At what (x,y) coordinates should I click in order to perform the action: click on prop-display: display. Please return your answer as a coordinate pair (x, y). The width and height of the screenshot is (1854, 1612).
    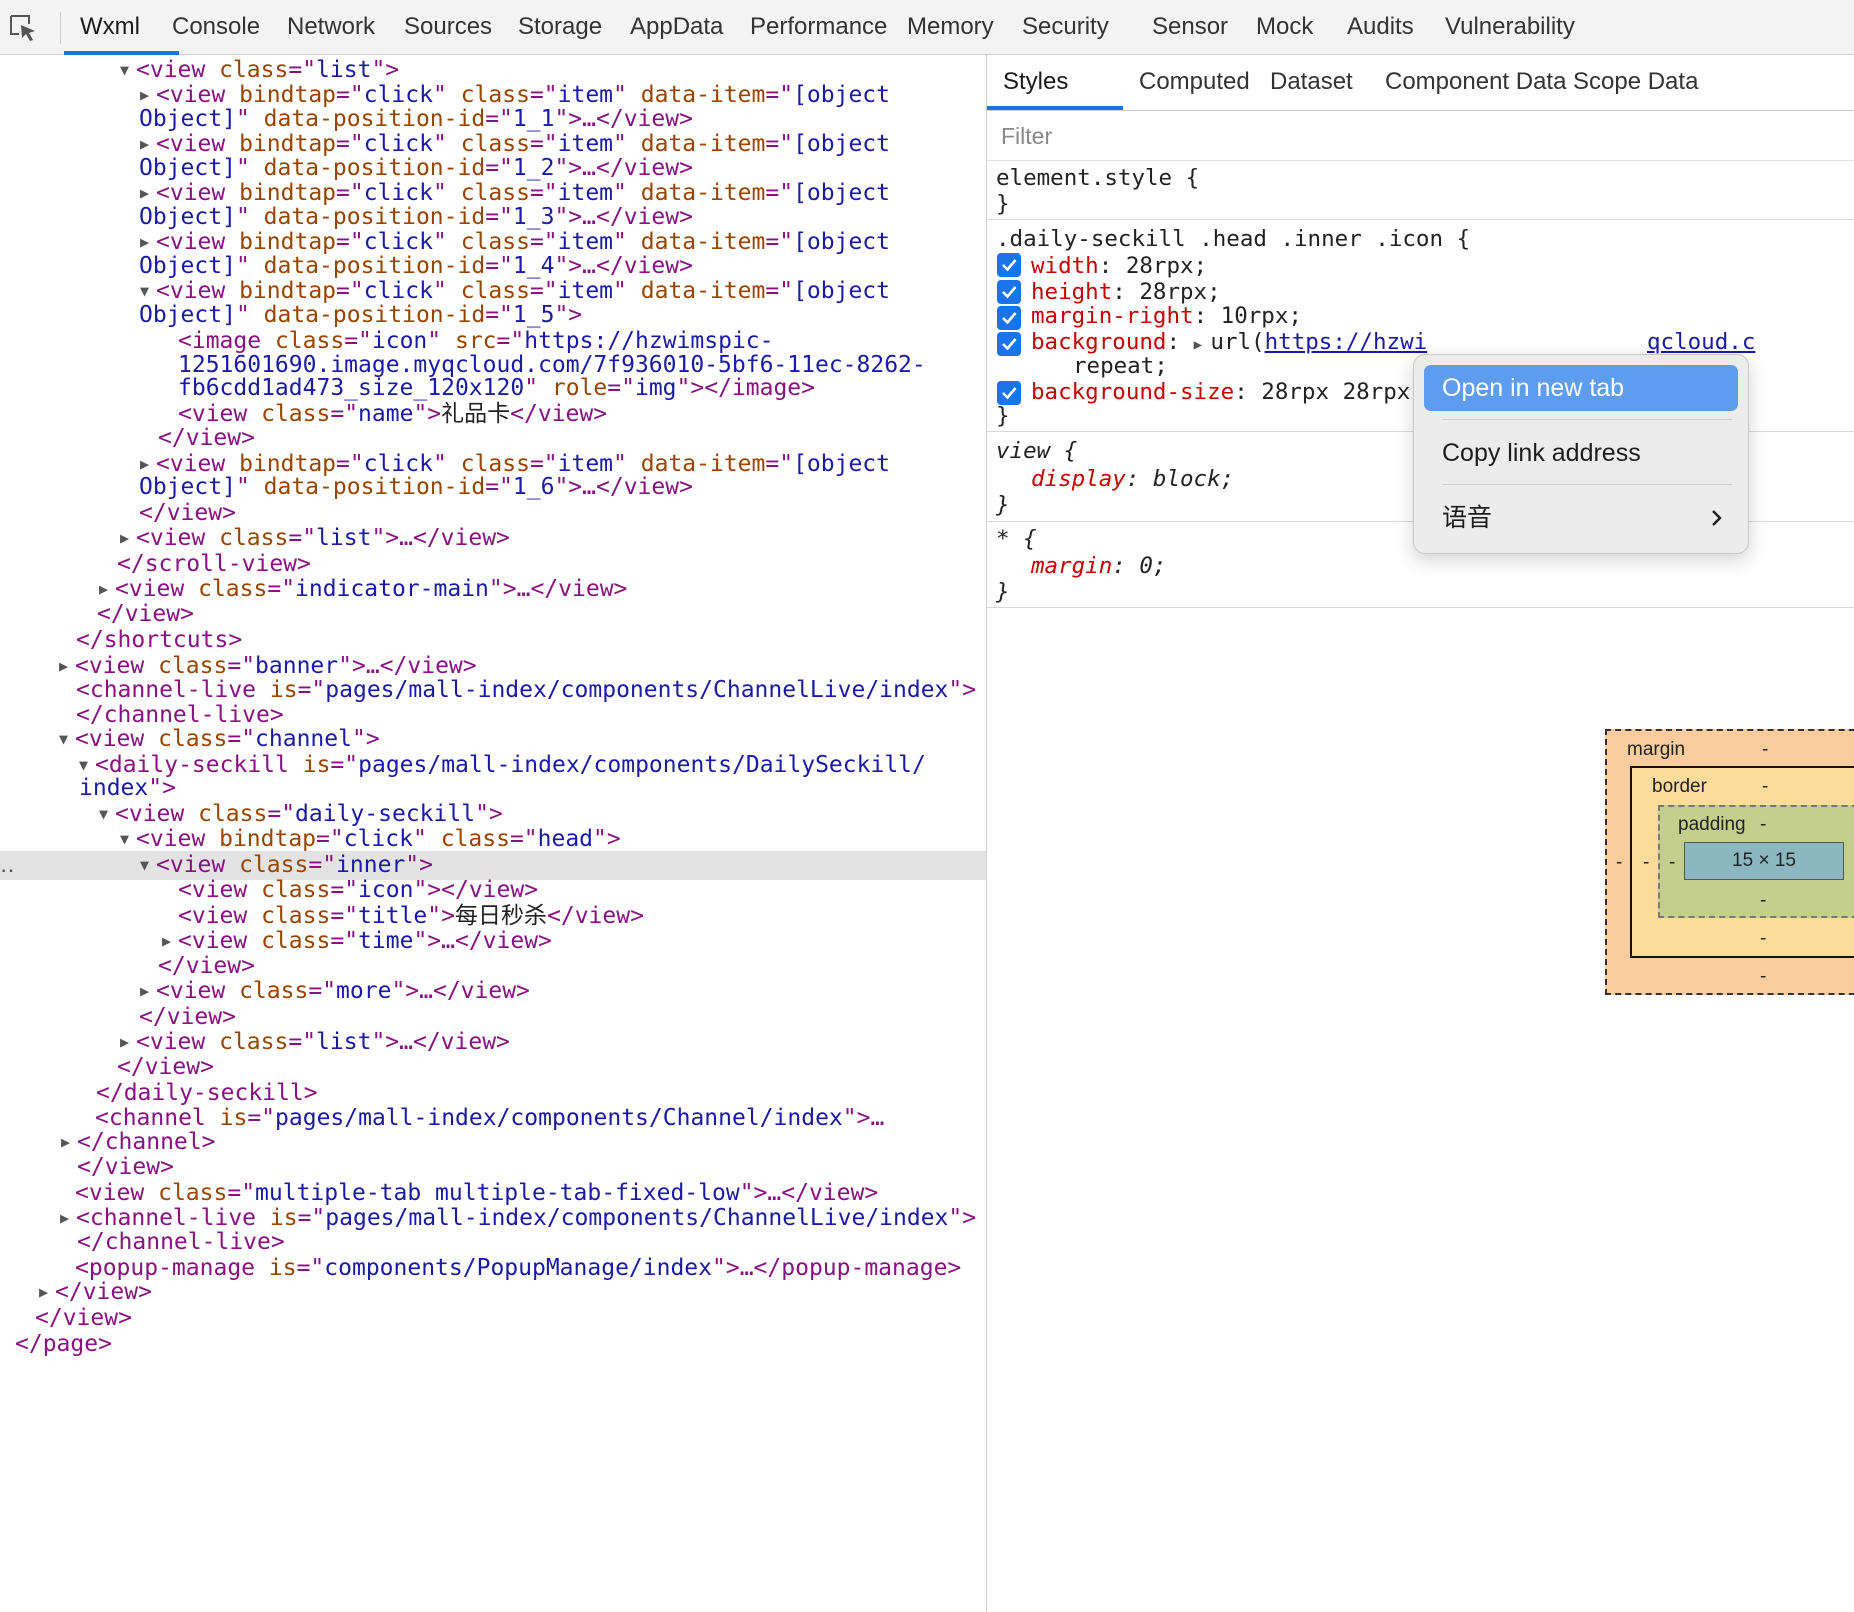
    Looking at the image, I should click on (1078, 479).